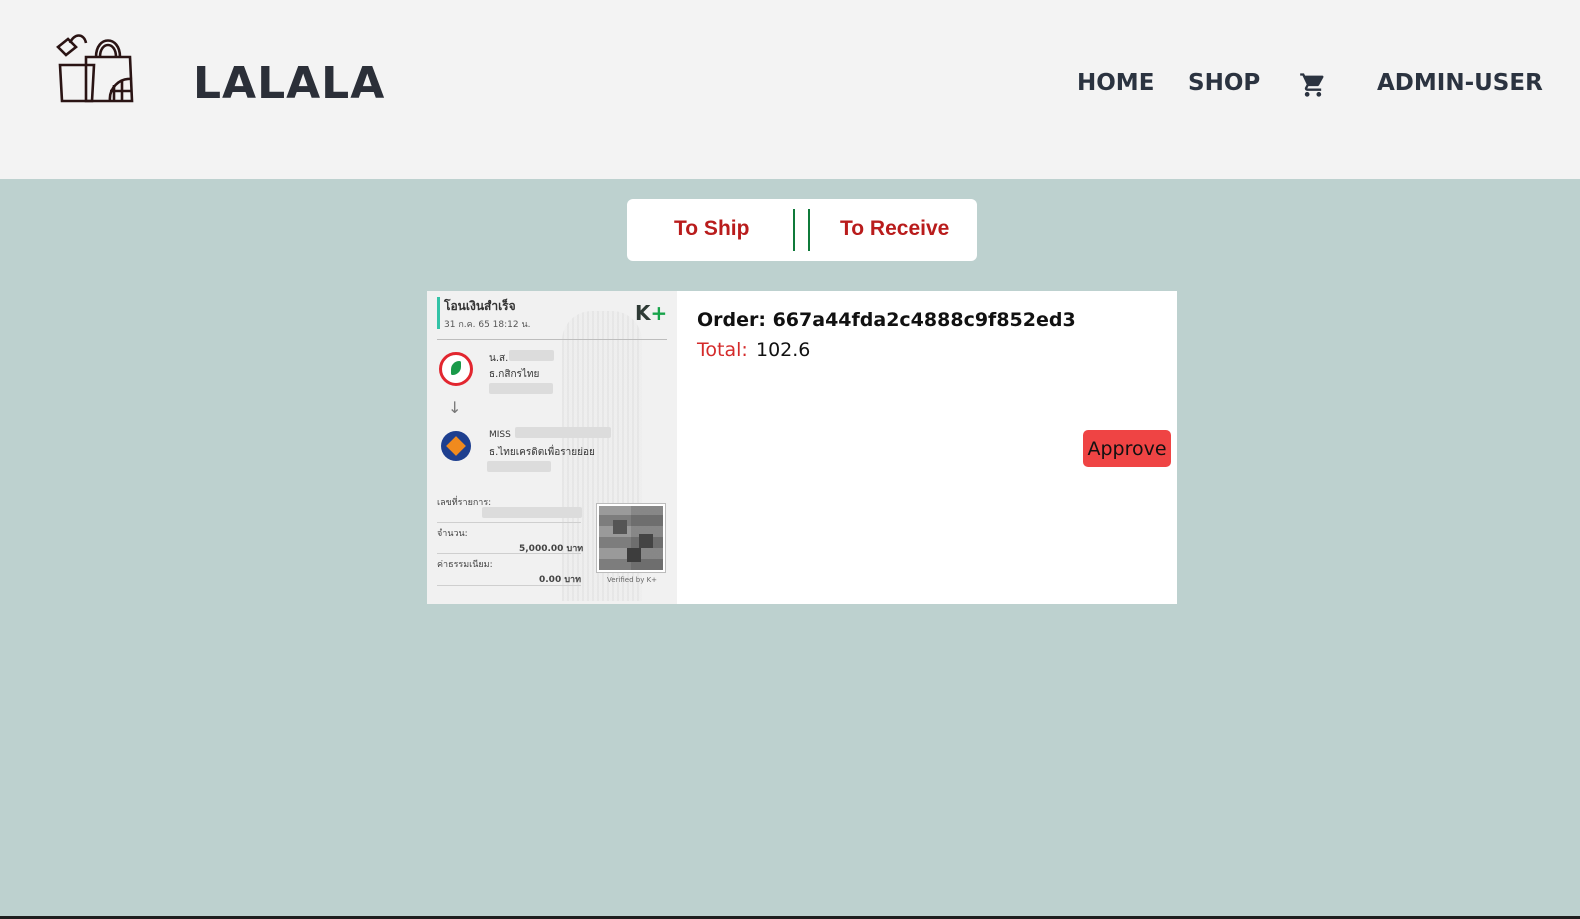 The width and height of the screenshot is (1580, 919). I want to click on receiver-bank: ธ.ไทยเครดิตเพื่อรายย่อย, so click(542, 452).